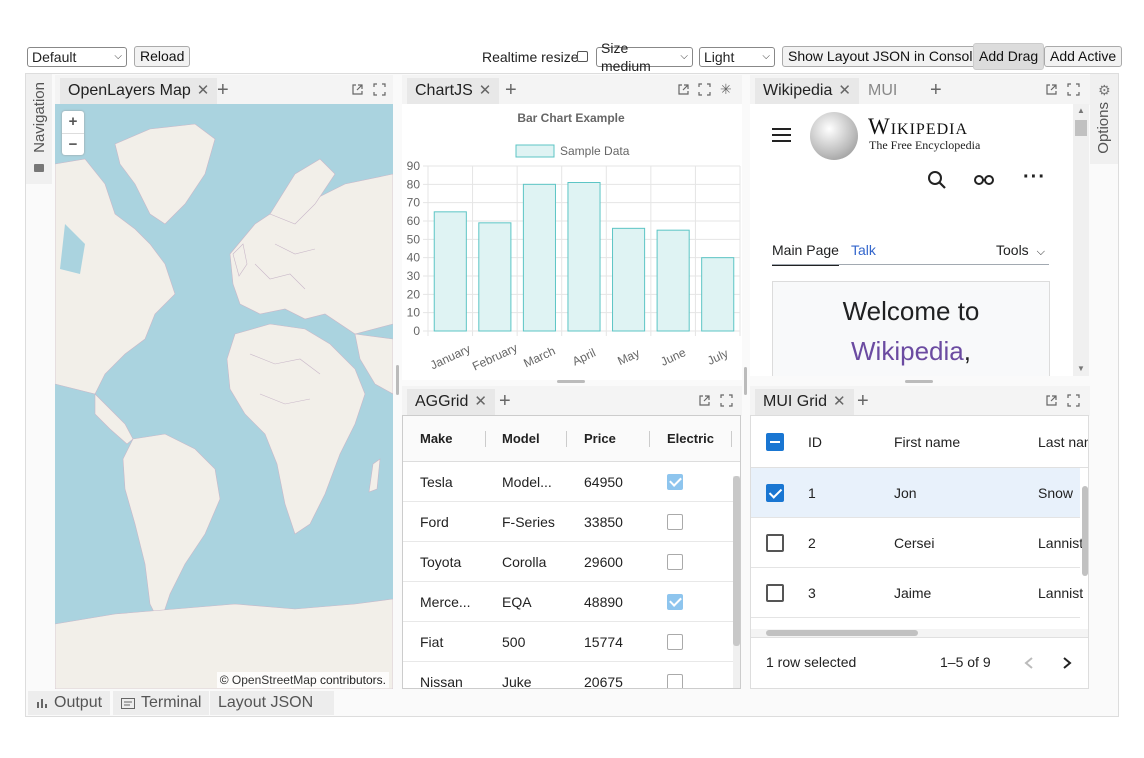 The image size is (1144, 758). I want to click on right-border-tab: ⚙ Options, so click(1104, 119).